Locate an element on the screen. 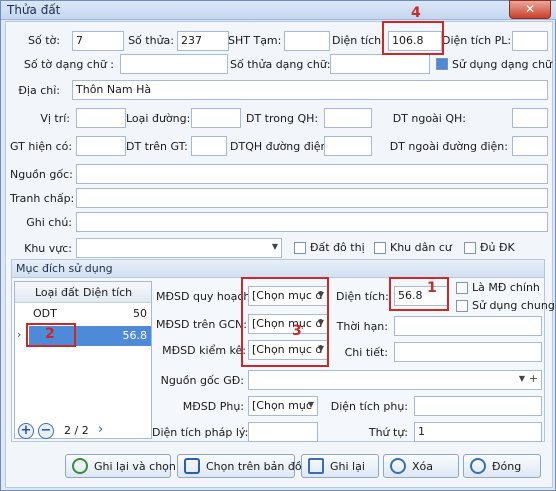  so-to-input: 7 is located at coordinates (98, 41).